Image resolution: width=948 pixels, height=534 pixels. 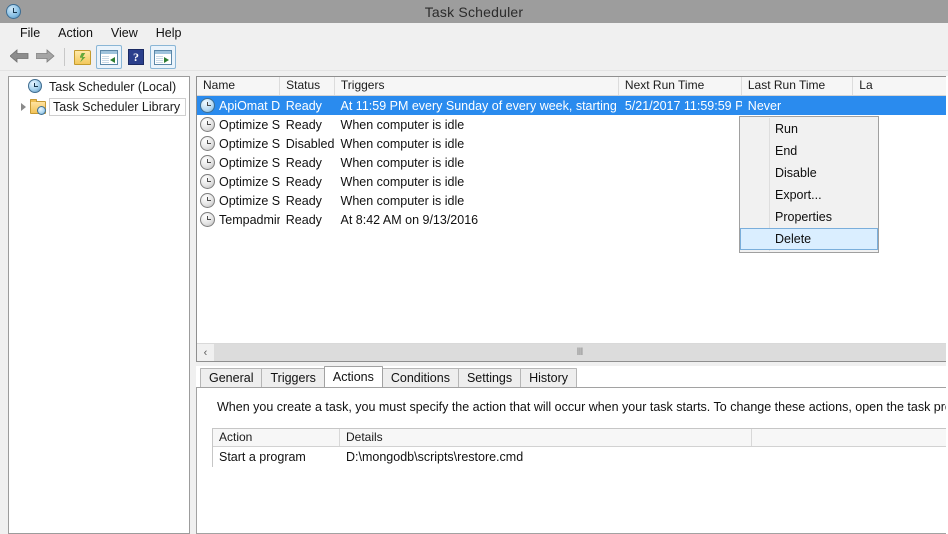 What do you see at coordinates (420, 377) in the screenshot?
I see `tab-conditions: Conditions` at bounding box center [420, 377].